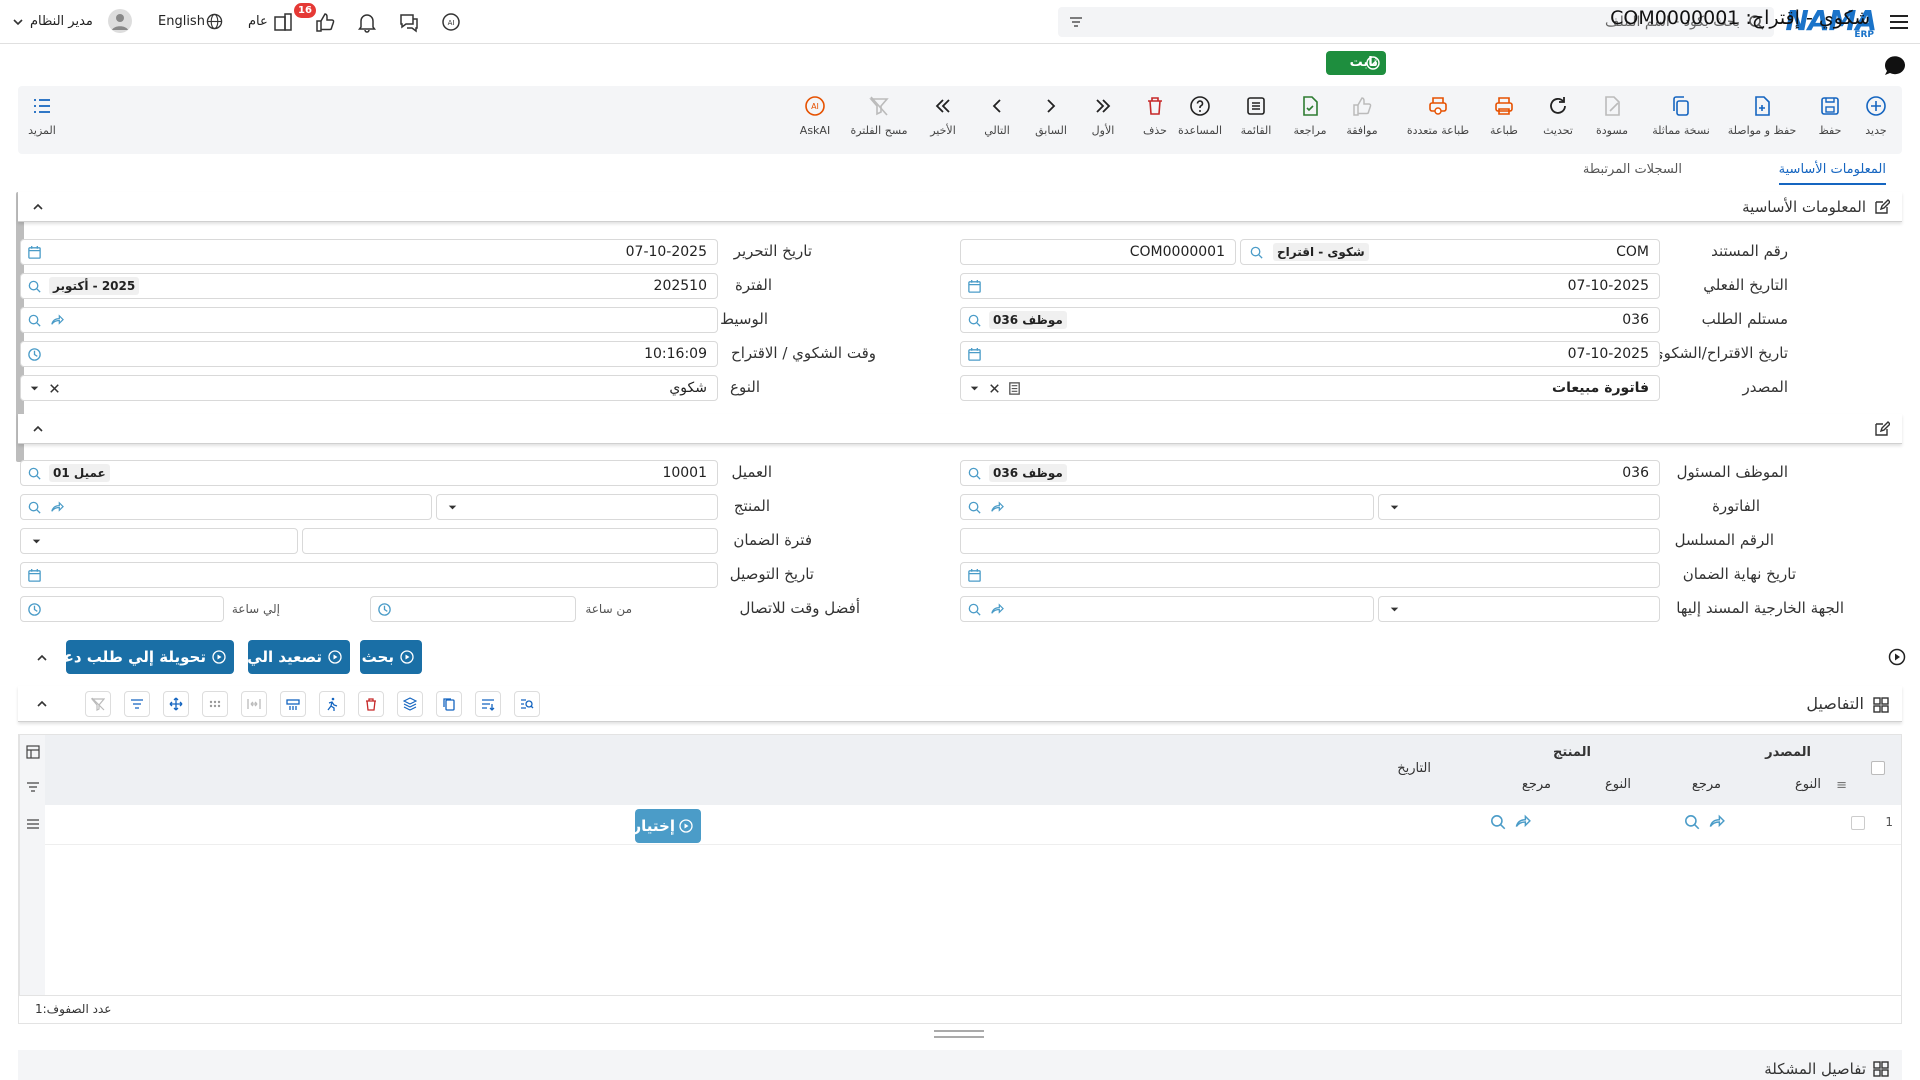 The image size is (1920, 1080). What do you see at coordinates (61, 21) in the screenshot?
I see `user-name: مدير النظام` at bounding box center [61, 21].